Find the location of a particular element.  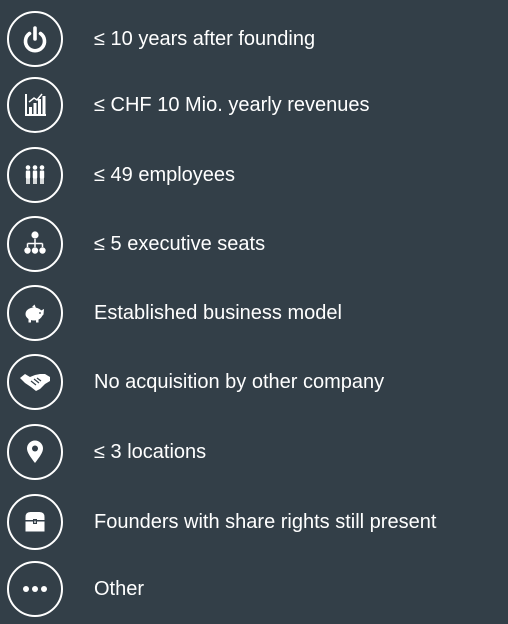

criteria-item-executive-seats: ≤ 5 executive seats is located at coordinates (254, 244).